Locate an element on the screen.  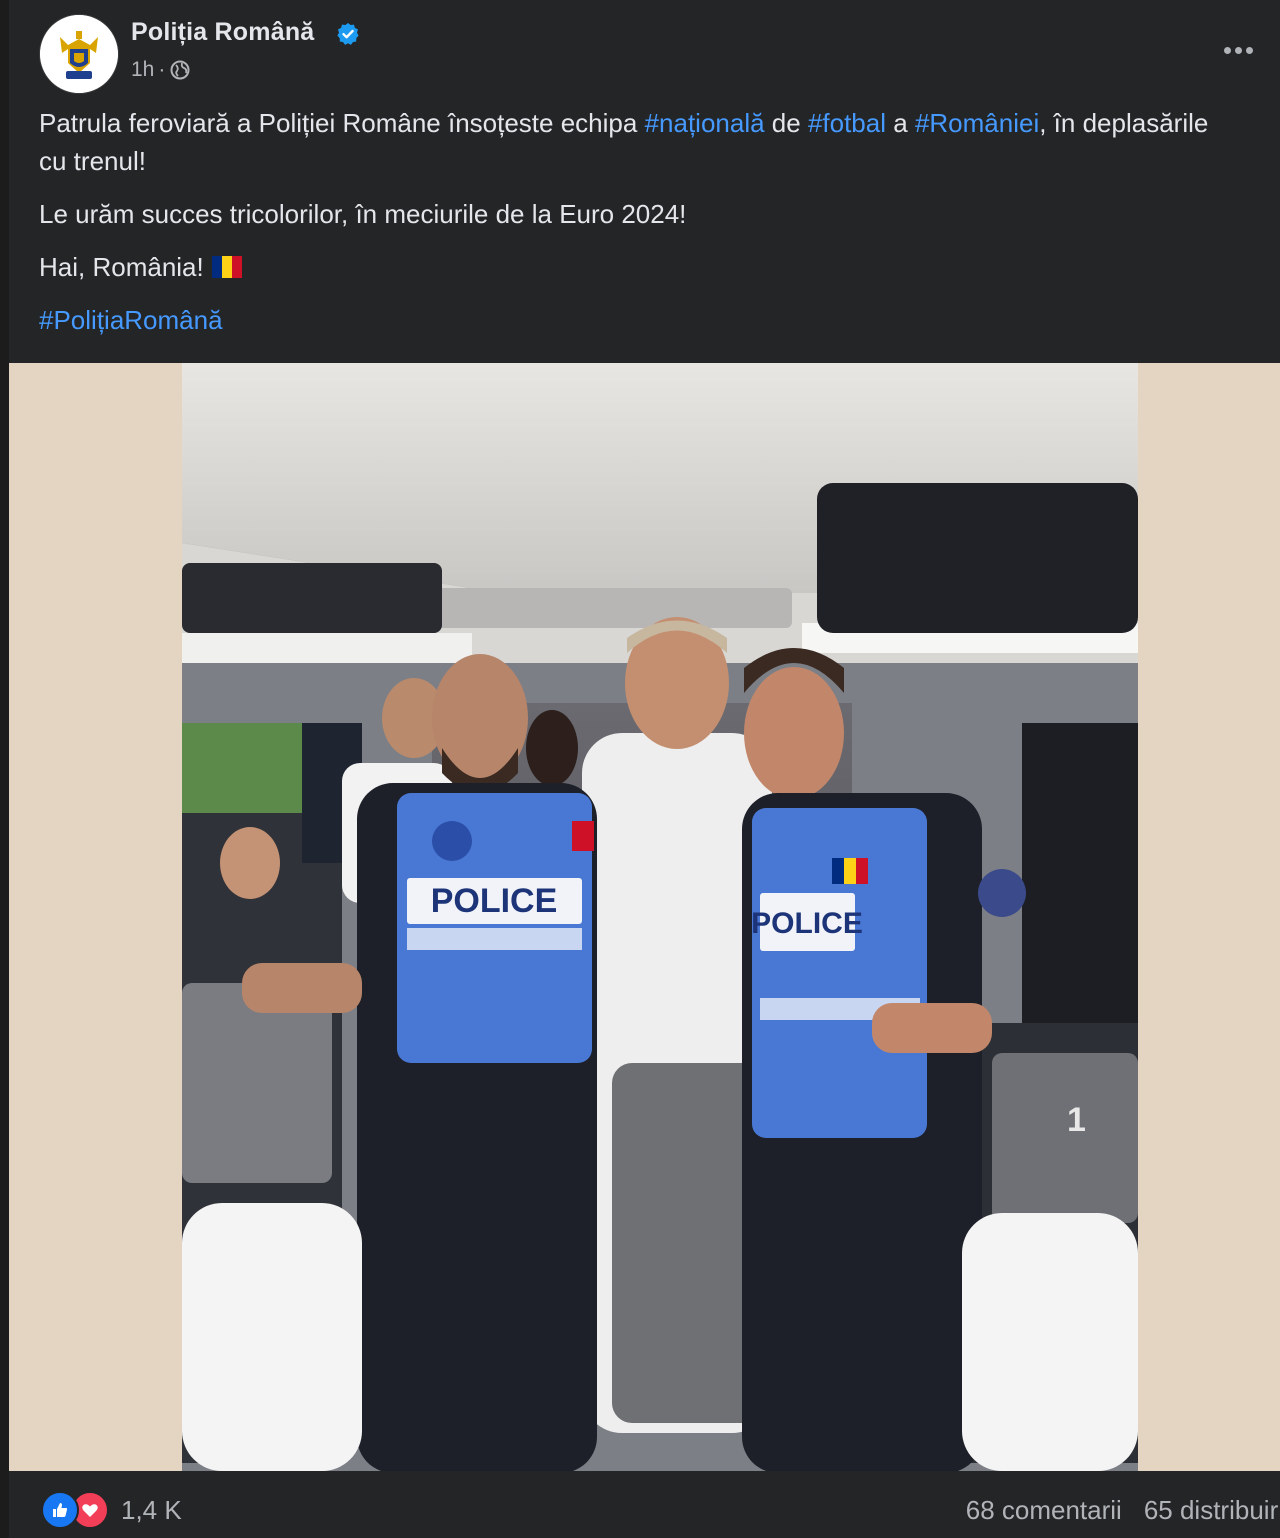
post-meta: 1h · is located at coordinates (161, 70).